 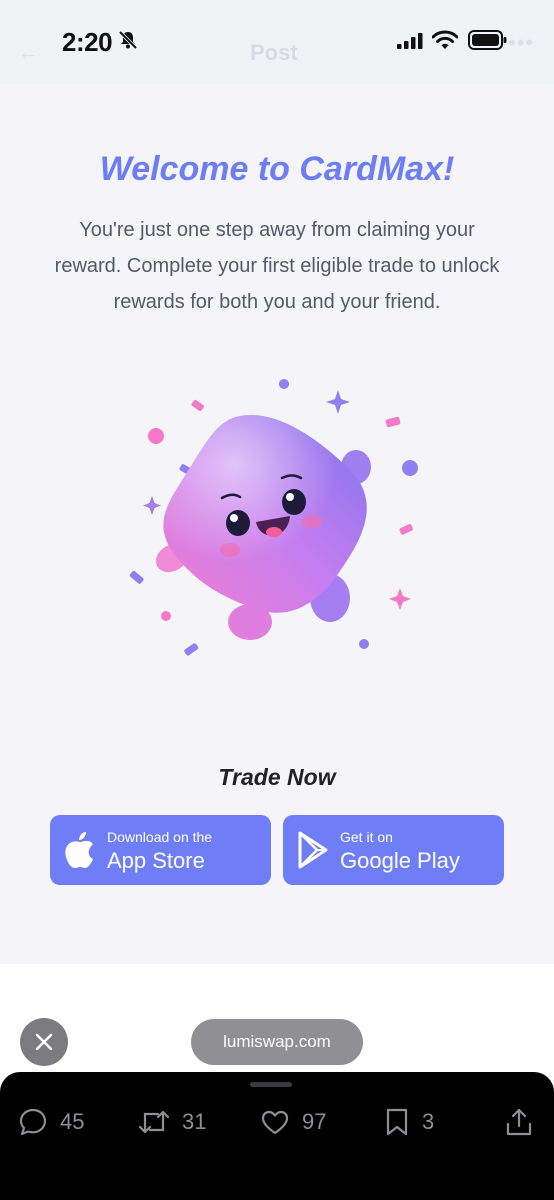 What do you see at coordinates (33, 1122) in the screenshot?
I see `reply-icon` at bounding box center [33, 1122].